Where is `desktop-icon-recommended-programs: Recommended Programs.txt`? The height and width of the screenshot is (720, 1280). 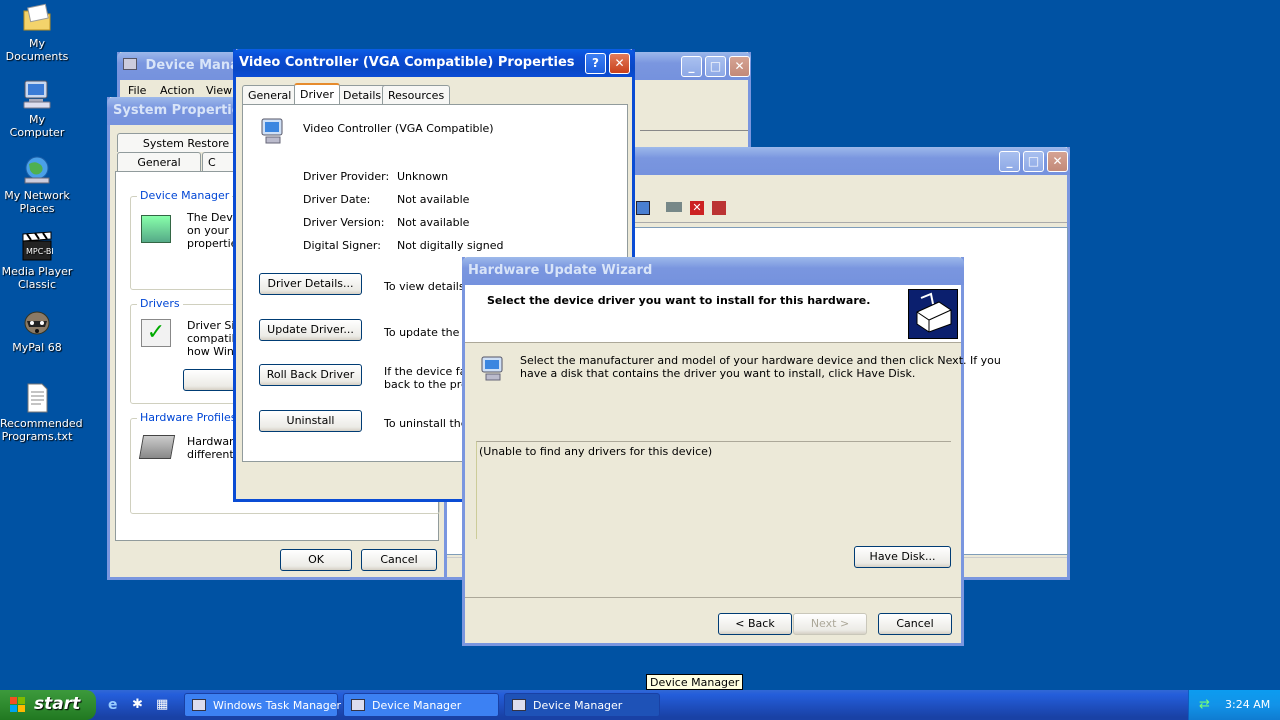 desktop-icon-recommended-programs: Recommended Programs.txt is located at coordinates (41, 412).